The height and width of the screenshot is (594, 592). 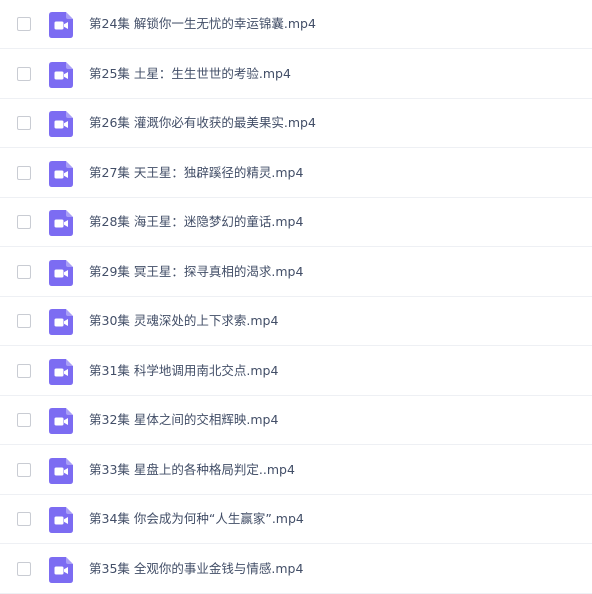 I want to click on file-name: 第27集 天王星：独辟蹊径的精灵.mp4, so click(x=196, y=173).